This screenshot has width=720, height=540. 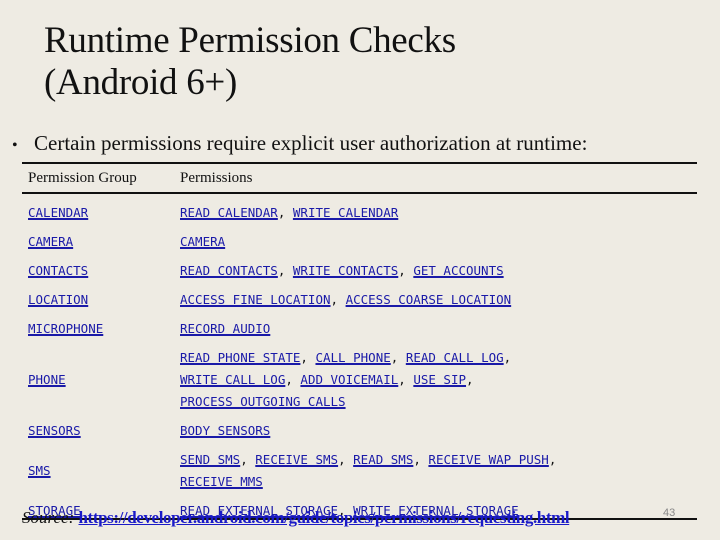 What do you see at coordinates (58, 299) in the screenshot?
I see `permission-group-link: LOCATION` at bounding box center [58, 299].